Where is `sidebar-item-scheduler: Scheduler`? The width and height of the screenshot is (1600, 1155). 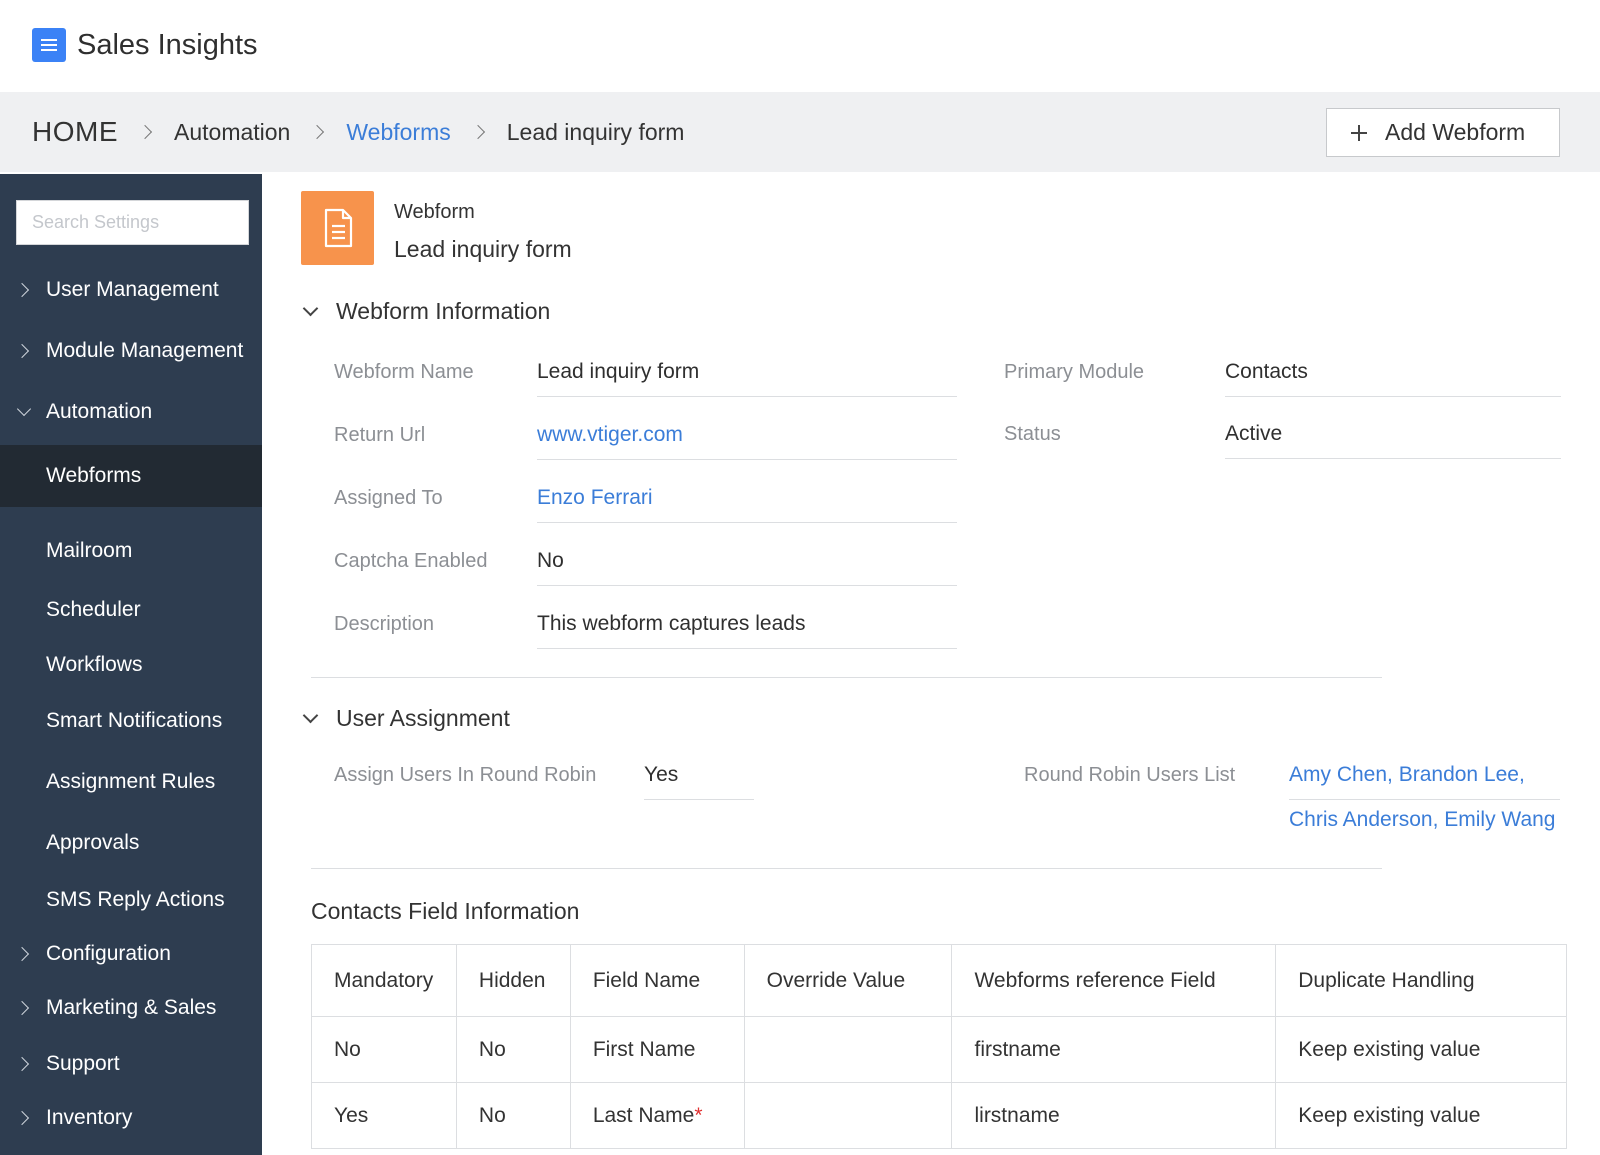 sidebar-item-scheduler: Scheduler is located at coordinates (131, 610).